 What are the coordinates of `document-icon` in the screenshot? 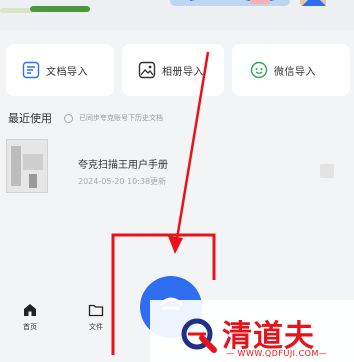 It's located at (31, 70).